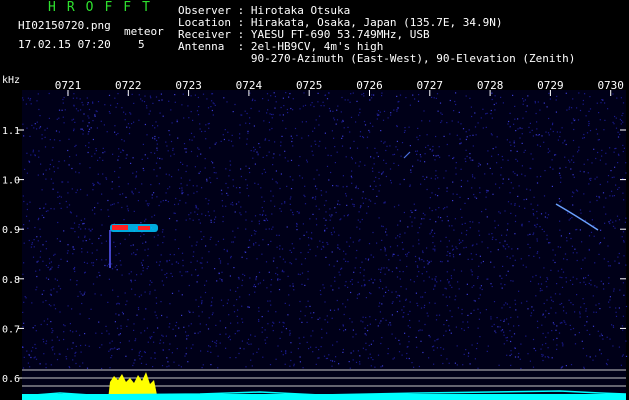 This screenshot has width=629, height=400. Describe the element at coordinates (11, 131) in the screenshot. I see `y-tick-label: 1.1` at that location.